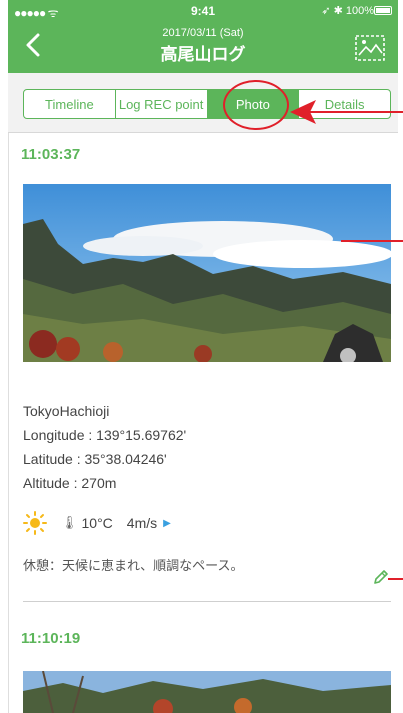 The width and height of the screenshot is (403, 713). I want to click on tab-bar: Timeline Log REC point Photo Details, so click(203, 103).